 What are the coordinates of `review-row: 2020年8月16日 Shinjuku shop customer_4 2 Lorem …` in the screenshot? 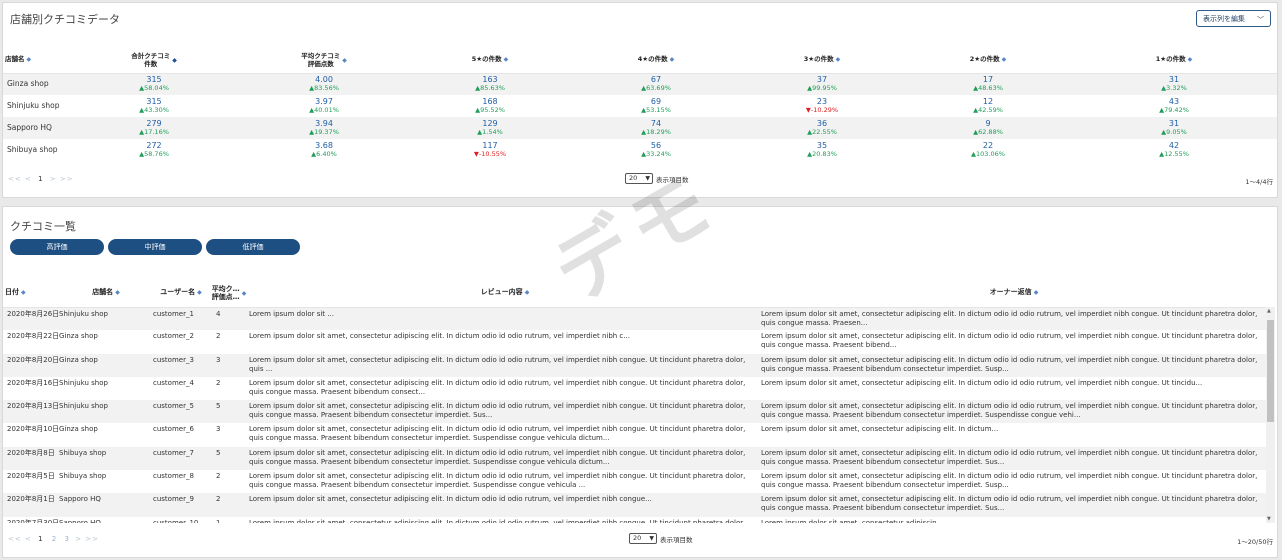 It's located at (635, 388).